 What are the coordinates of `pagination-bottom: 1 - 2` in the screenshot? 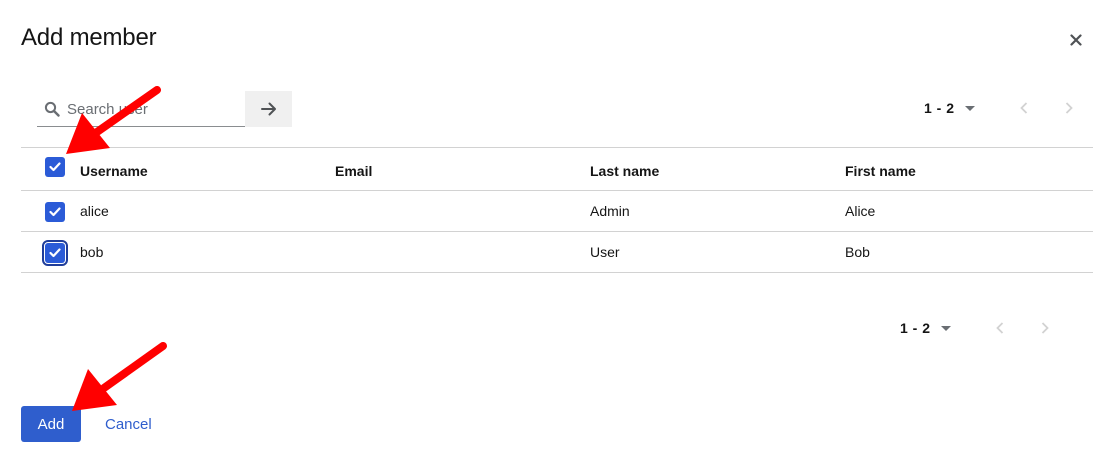 It's located at (975, 328).